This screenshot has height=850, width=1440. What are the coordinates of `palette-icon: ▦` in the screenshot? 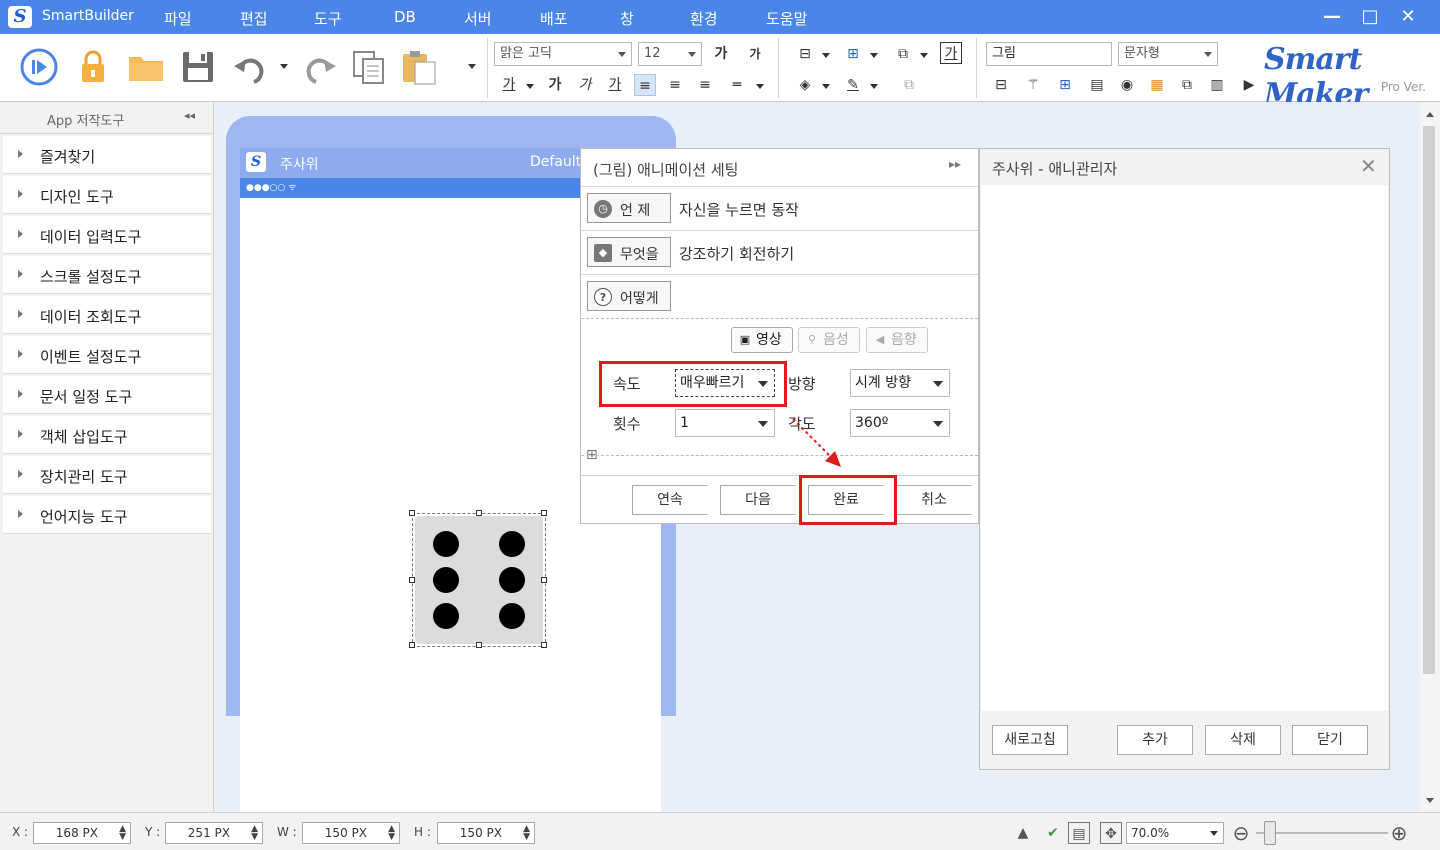 It's located at (1157, 85).